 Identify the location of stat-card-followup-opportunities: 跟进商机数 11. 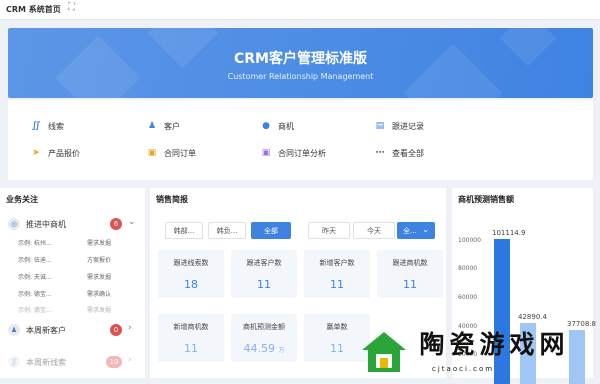
(410, 274).